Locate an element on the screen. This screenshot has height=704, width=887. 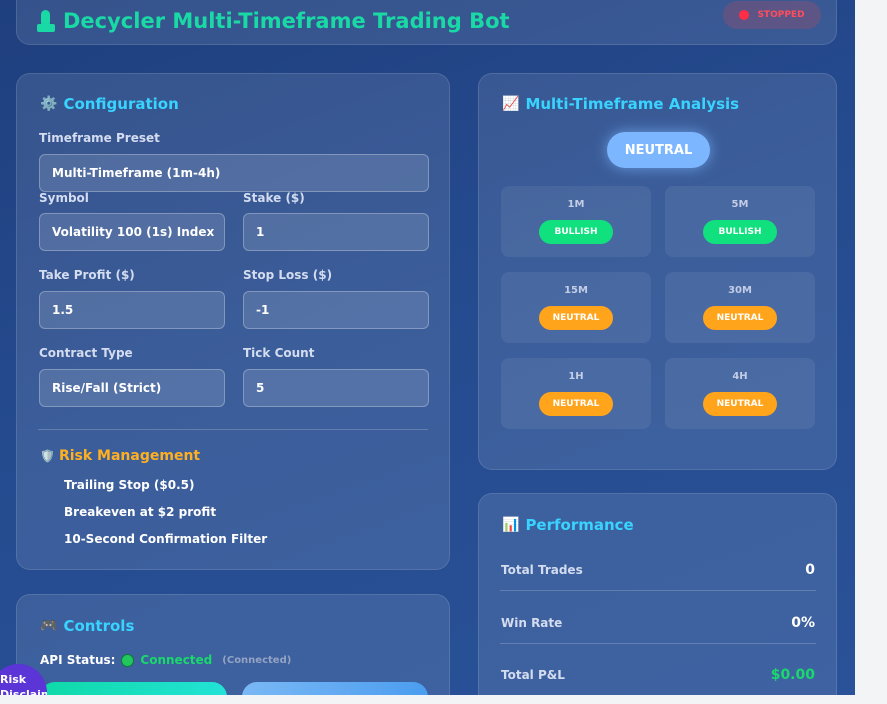
timeframe-preset-label: Timeframe Preset is located at coordinates (99, 138).